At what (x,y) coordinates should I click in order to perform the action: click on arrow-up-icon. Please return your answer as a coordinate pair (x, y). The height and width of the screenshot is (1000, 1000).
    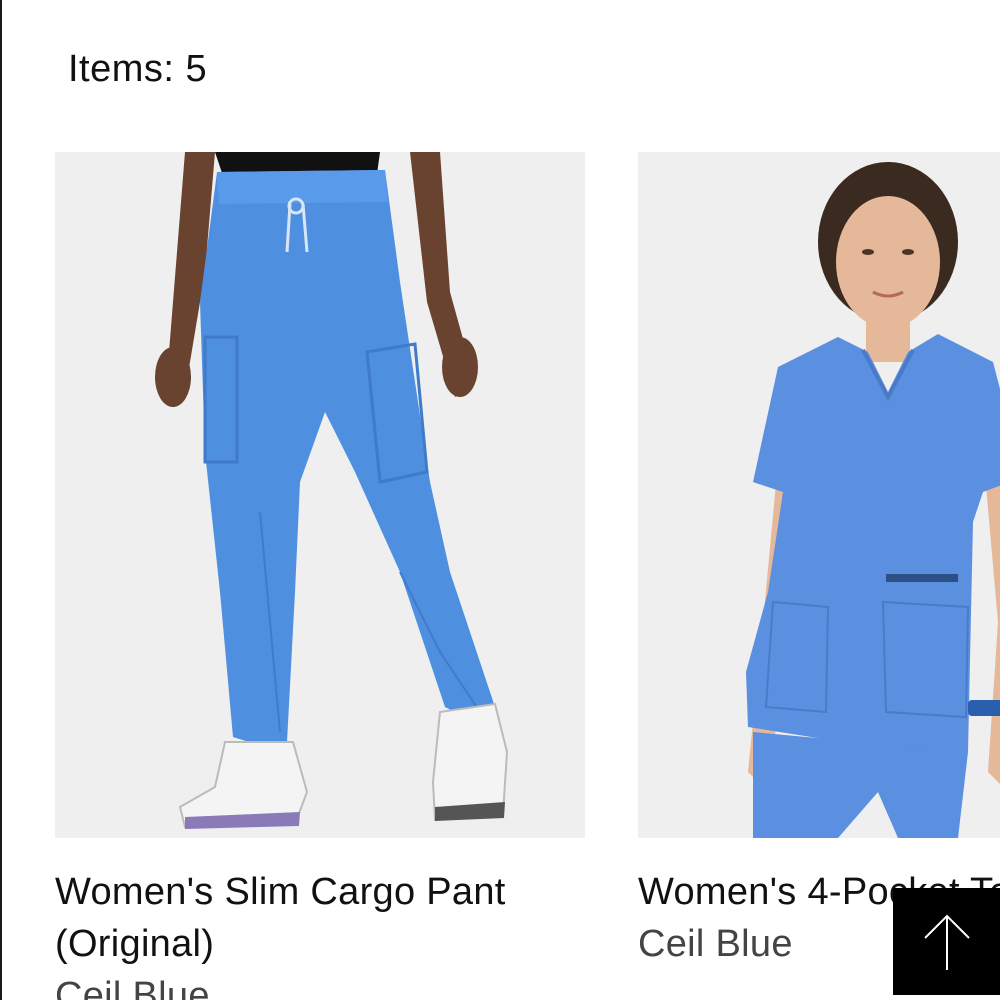
    Looking at the image, I should click on (946, 942).